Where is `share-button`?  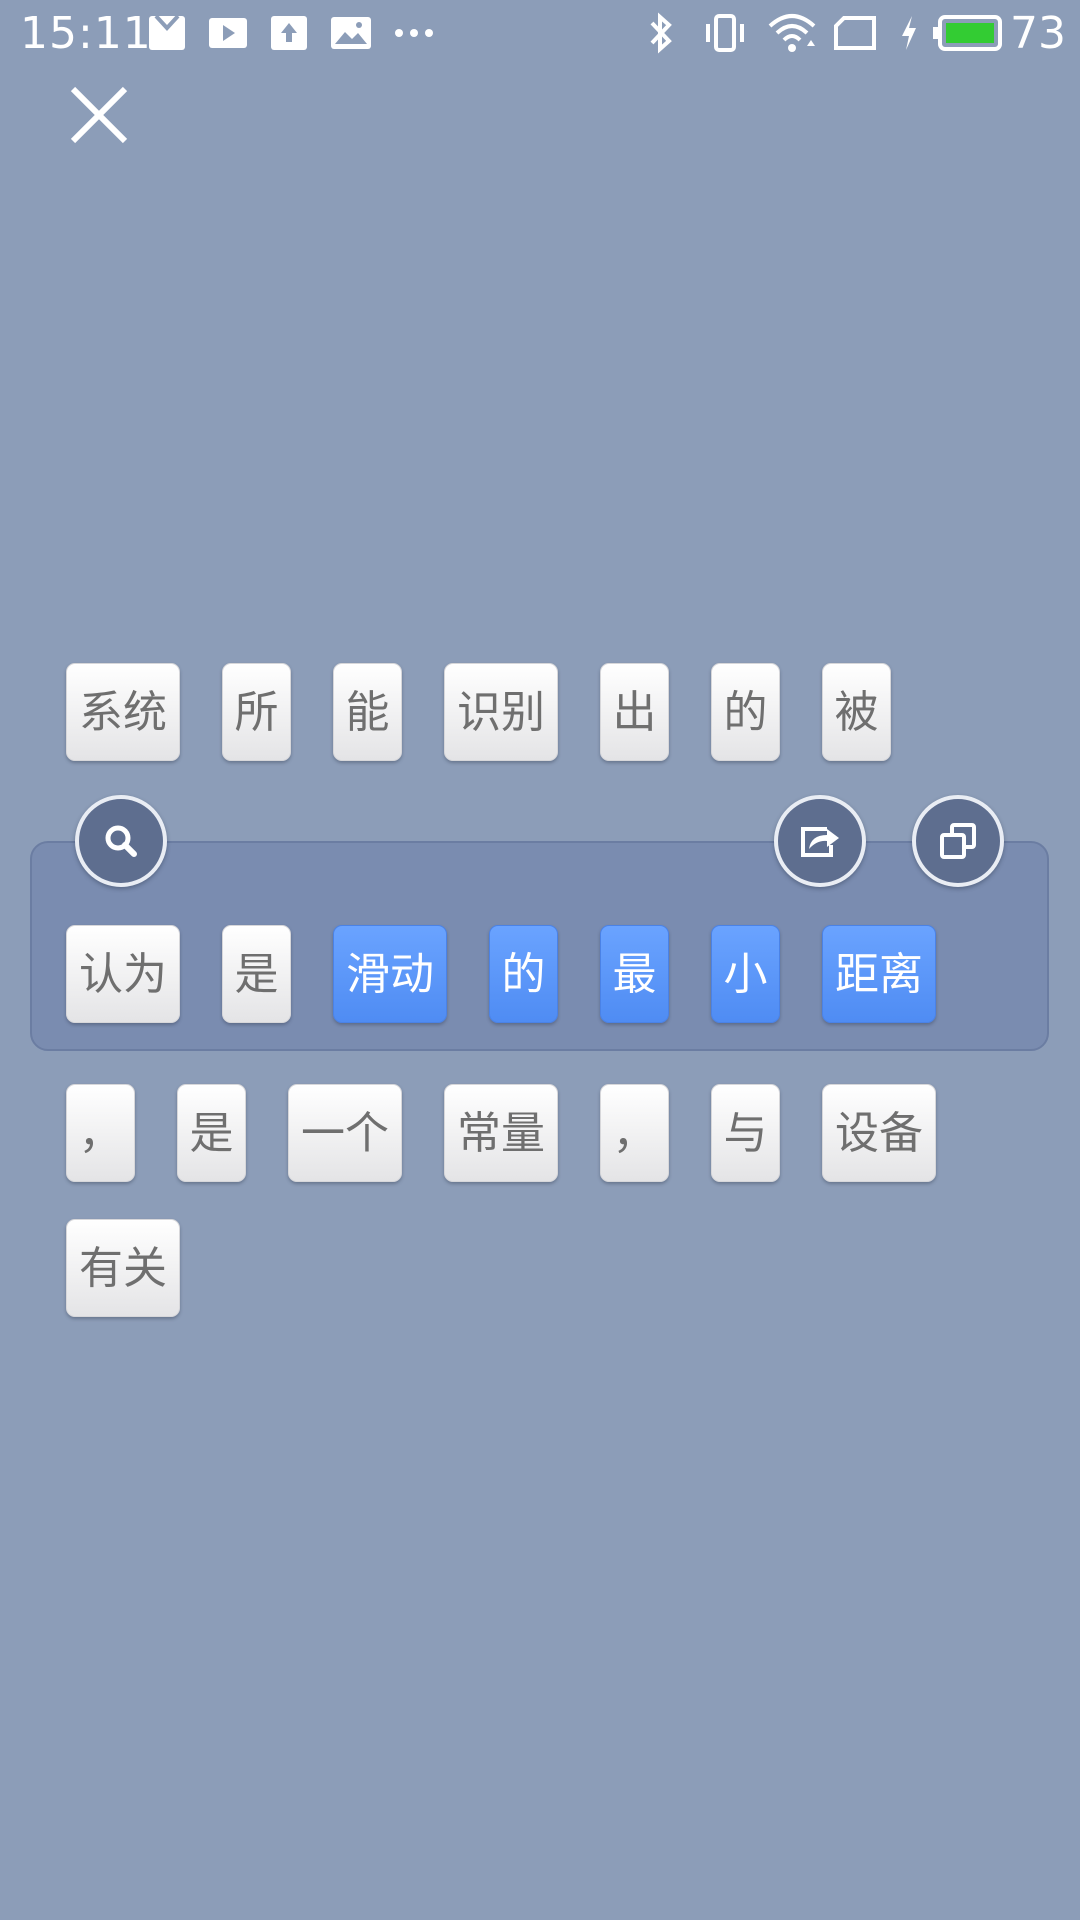 share-button is located at coordinates (820, 841).